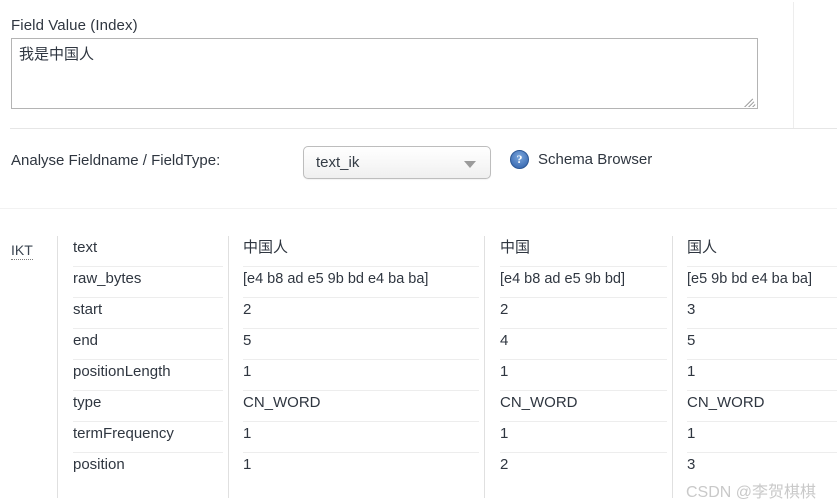 The width and height of the screenshot is (837, 504). Describe the element at coordinates (148, 313) in the screenshot. I see `table-row: start` at that location.